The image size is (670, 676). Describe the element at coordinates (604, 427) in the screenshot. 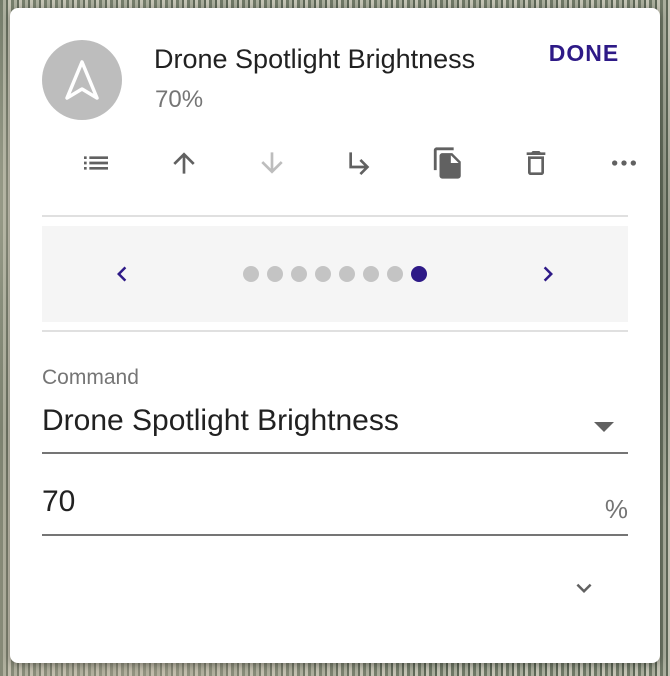

I see `dropdown-arrow-icon` at that location.